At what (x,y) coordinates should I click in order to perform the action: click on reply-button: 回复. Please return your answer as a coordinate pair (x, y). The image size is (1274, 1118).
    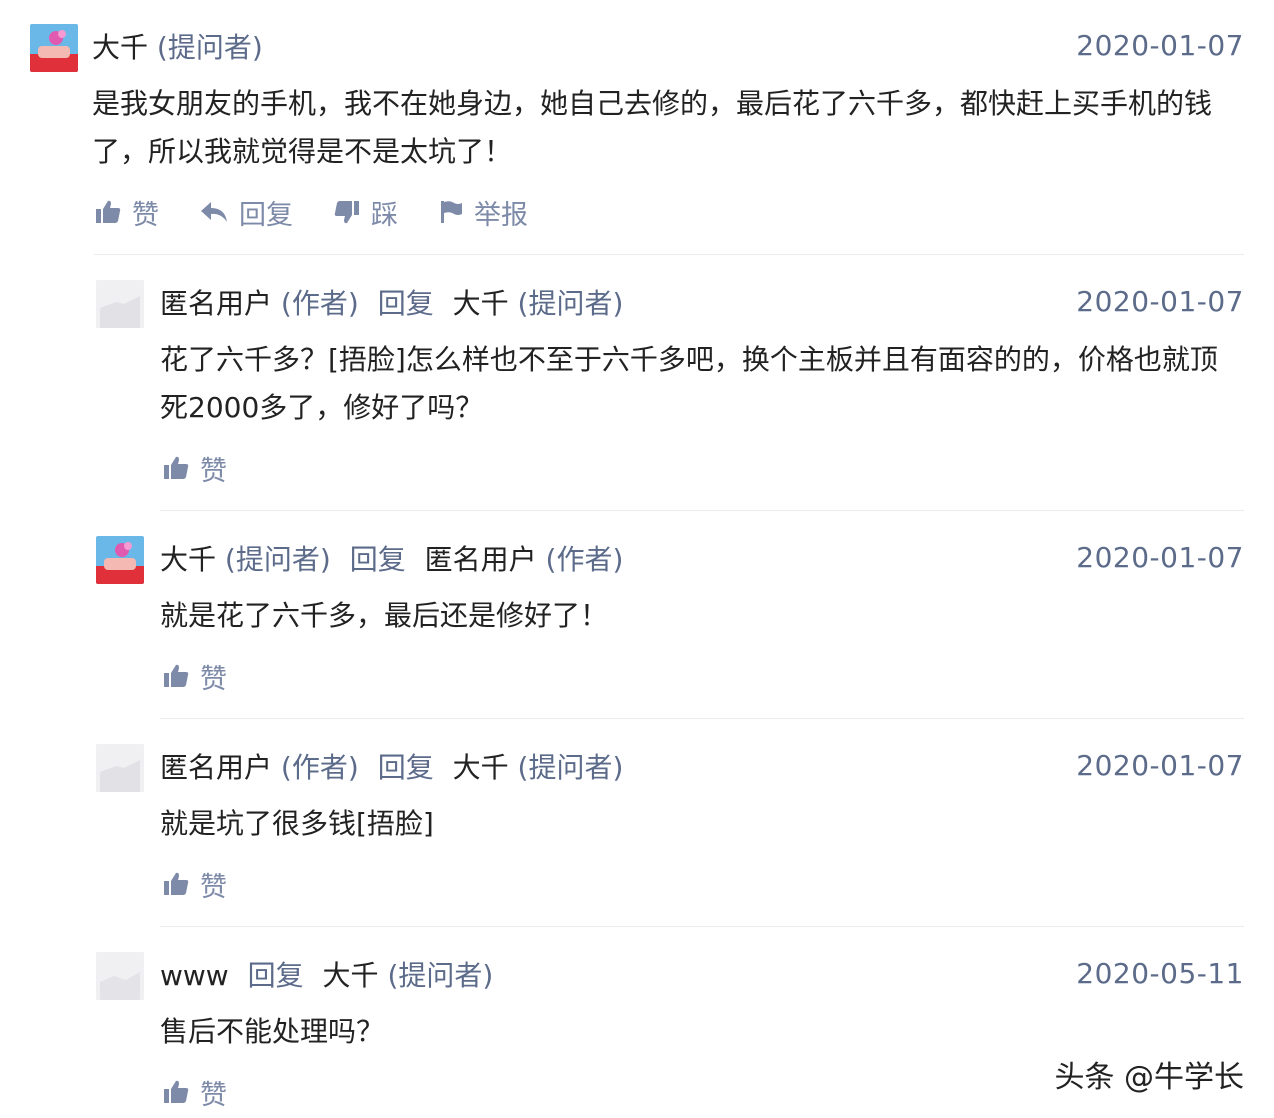
    Looking at the image, I should click on (246, 212).